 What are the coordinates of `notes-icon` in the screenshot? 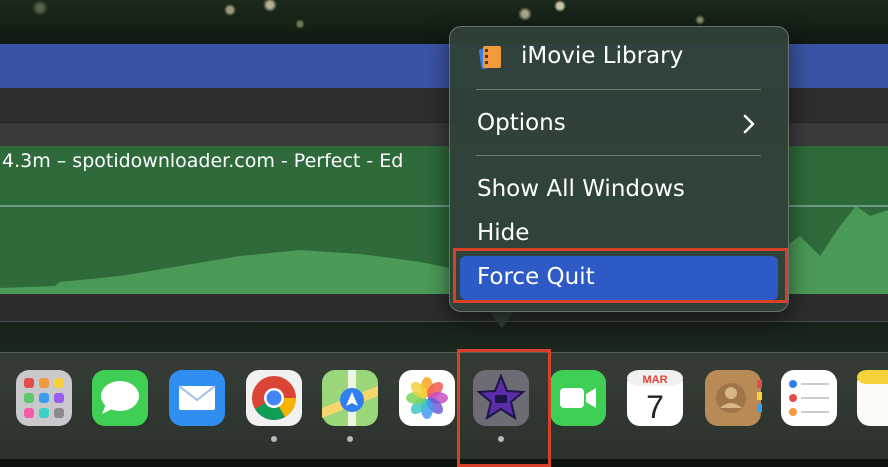 It's located at (872, 398).